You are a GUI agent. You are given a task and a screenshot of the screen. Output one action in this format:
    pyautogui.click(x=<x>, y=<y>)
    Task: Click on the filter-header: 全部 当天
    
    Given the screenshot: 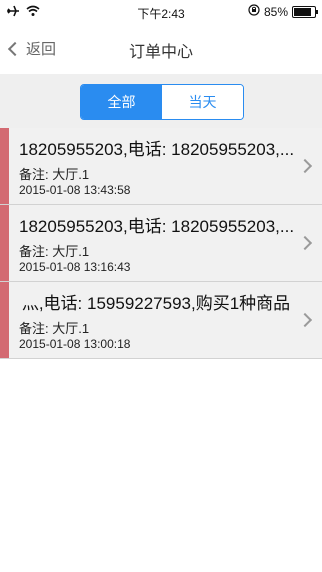 What is the action you would take?
    pyautogui.click(x=161, y=101)
    